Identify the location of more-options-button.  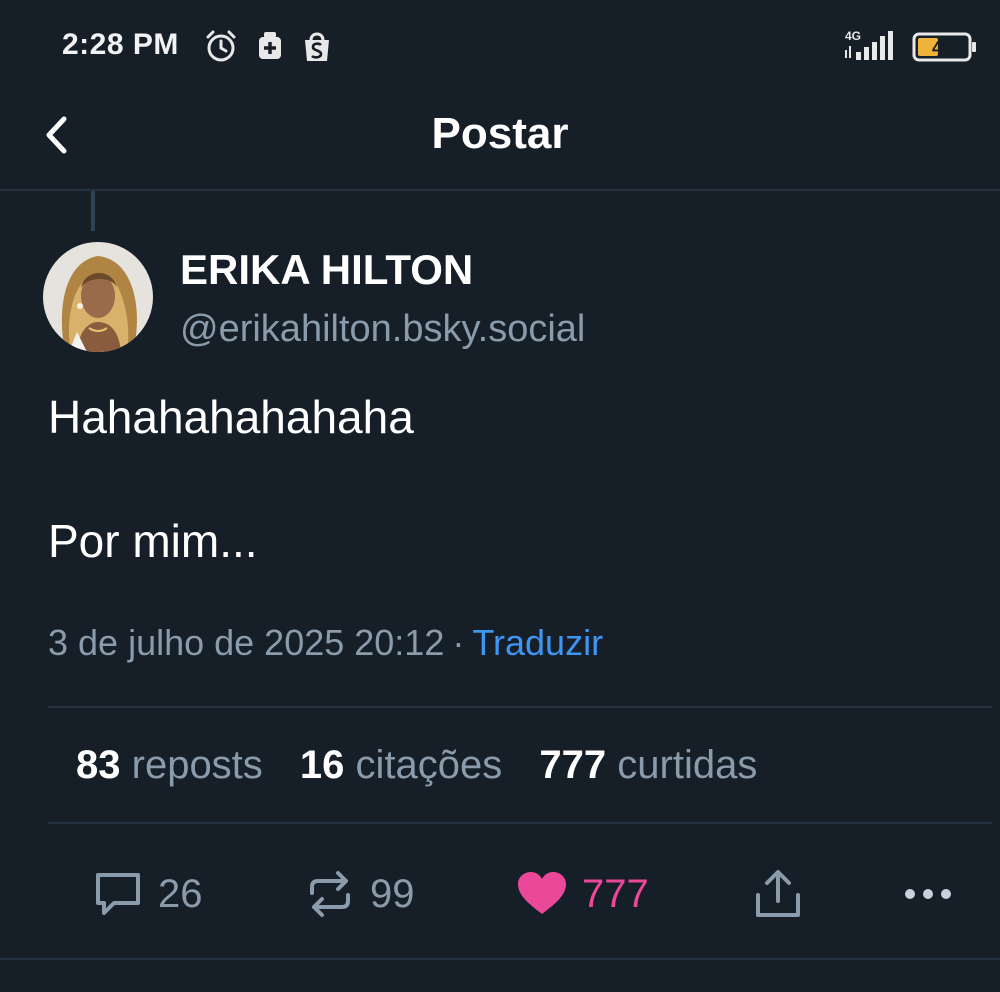
(928, 894).